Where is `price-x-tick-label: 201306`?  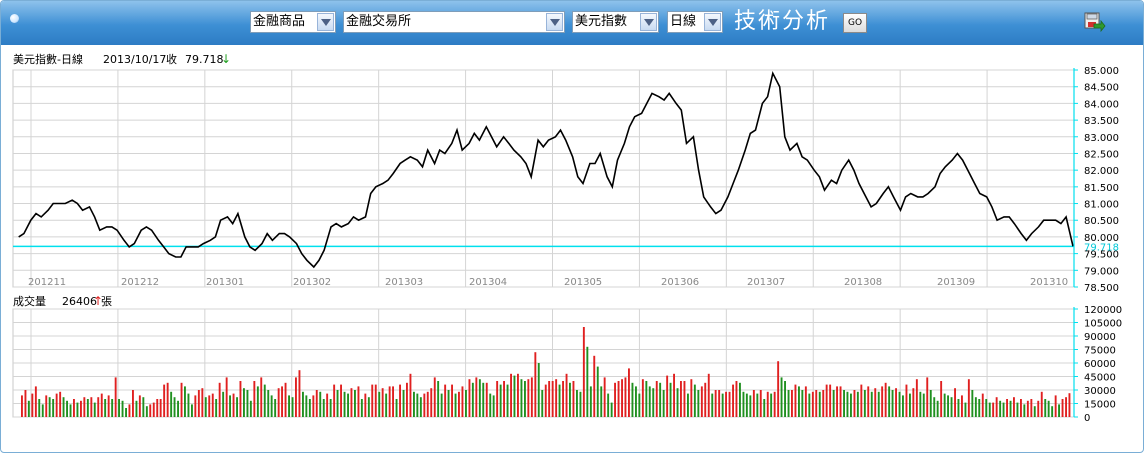 price-x-tick-label: 201306 is located at coordinates (680, 282).